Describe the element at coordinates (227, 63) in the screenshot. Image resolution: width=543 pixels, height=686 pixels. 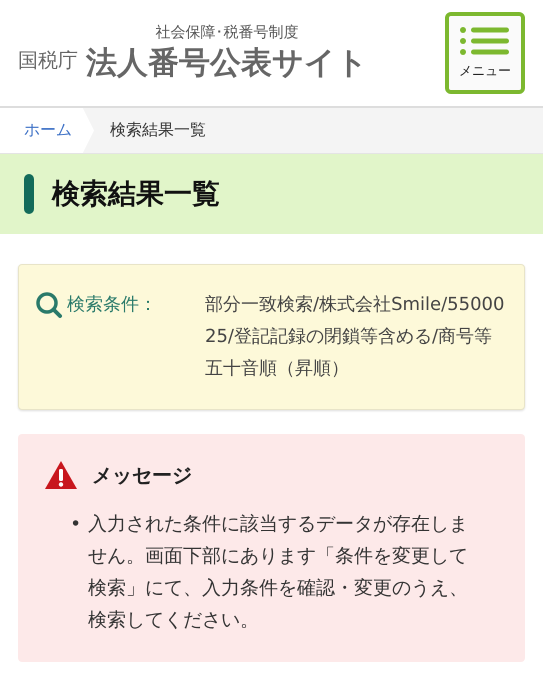
I see `site-title: 法人番号公表サイト` at that location.